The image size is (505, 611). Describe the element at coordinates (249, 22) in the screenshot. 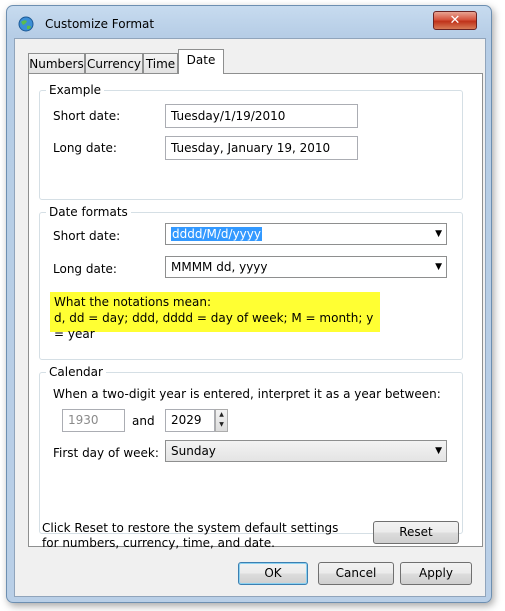

I see `title-bar: Customize Format ✕` at that location.